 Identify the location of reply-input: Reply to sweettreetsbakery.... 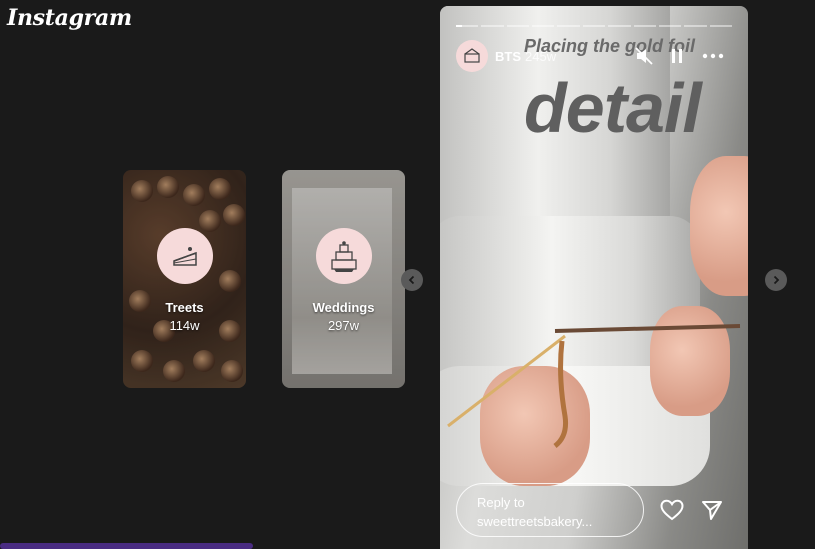
(550, 510).